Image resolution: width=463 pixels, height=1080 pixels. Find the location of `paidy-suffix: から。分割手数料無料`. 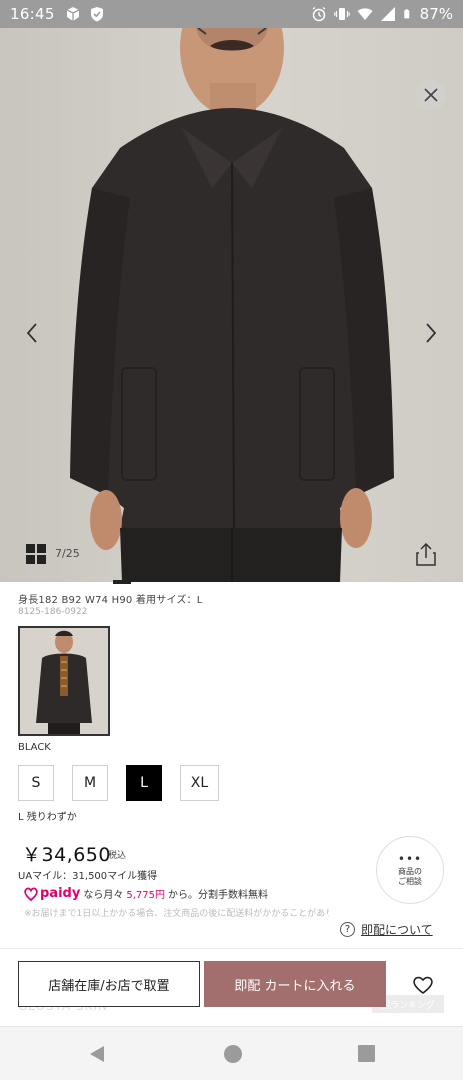

paidy-suffix: から。分割手数料無料 is located at coordinates (217, 895).